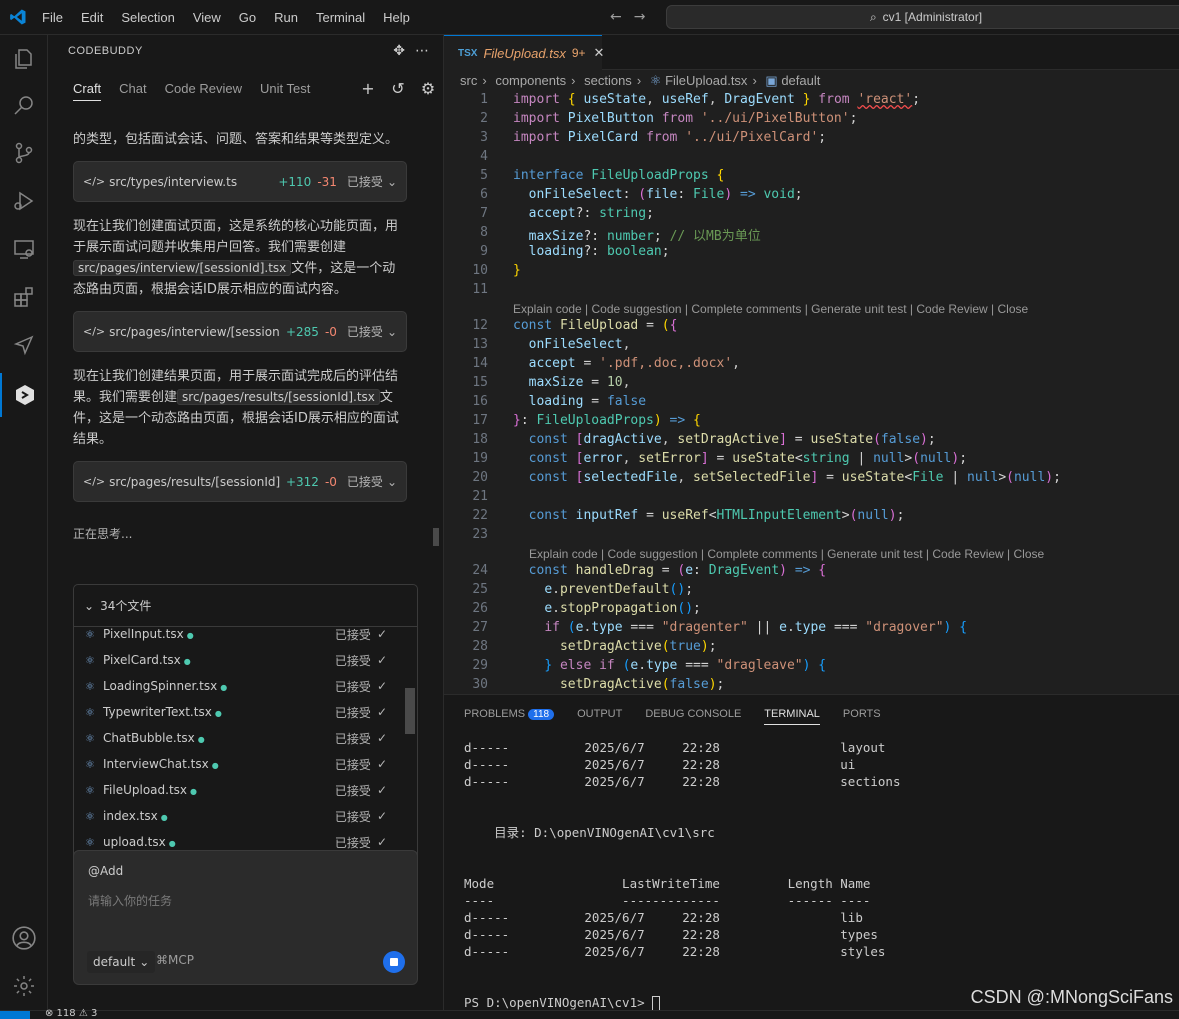 This screenshot has width=1179, height=1019. Describe the element at coordinates (706, 80) in the screenshot. I see `breadcrumb-file: FileUpload.tsx` at that location.